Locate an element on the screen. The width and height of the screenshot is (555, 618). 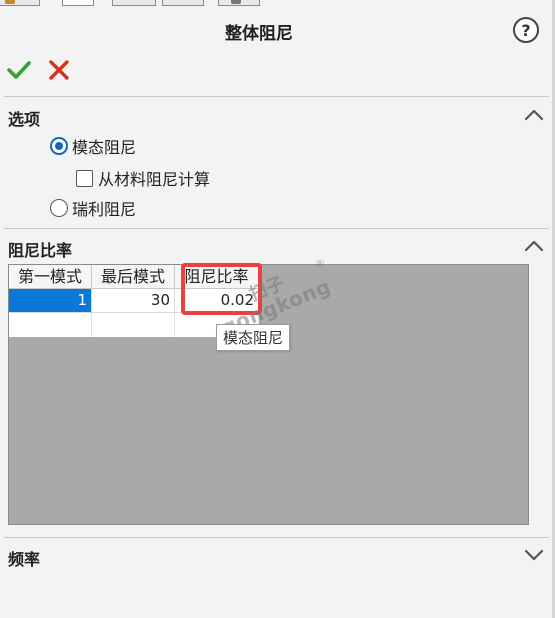
frequency-section-header: 频率 is located at coordinates (24, 559).